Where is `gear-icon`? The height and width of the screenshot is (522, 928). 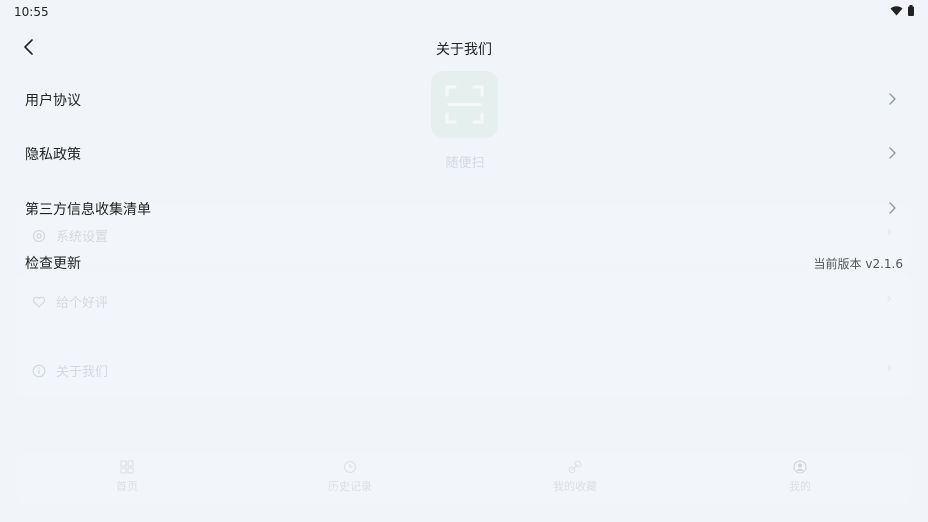 gear-icon is located at coordinates (39, 235).